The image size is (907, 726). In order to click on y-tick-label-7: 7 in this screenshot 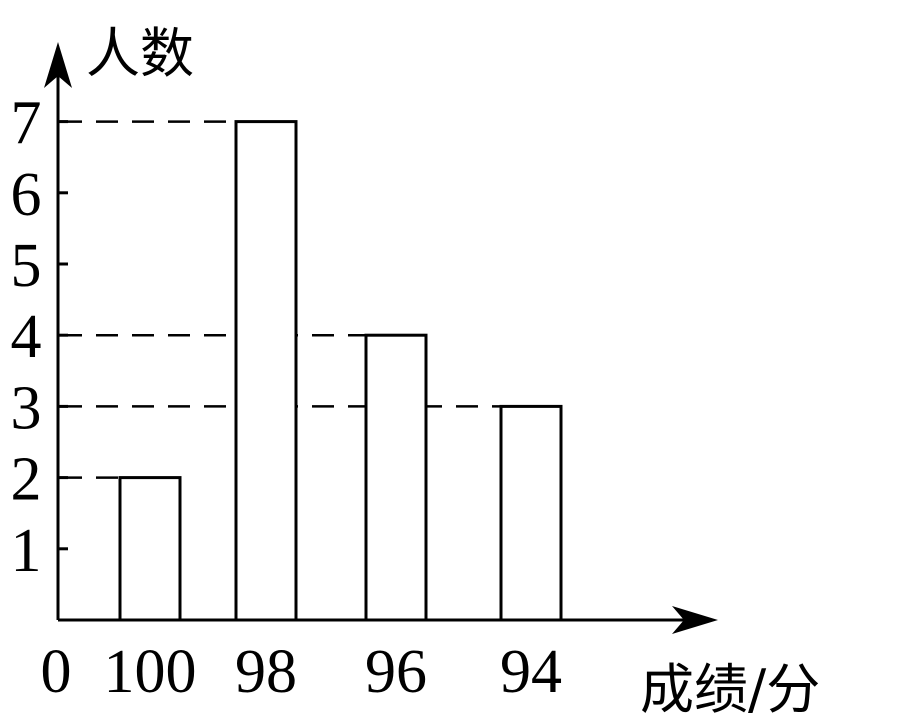, I will do `click(26, 124)`.